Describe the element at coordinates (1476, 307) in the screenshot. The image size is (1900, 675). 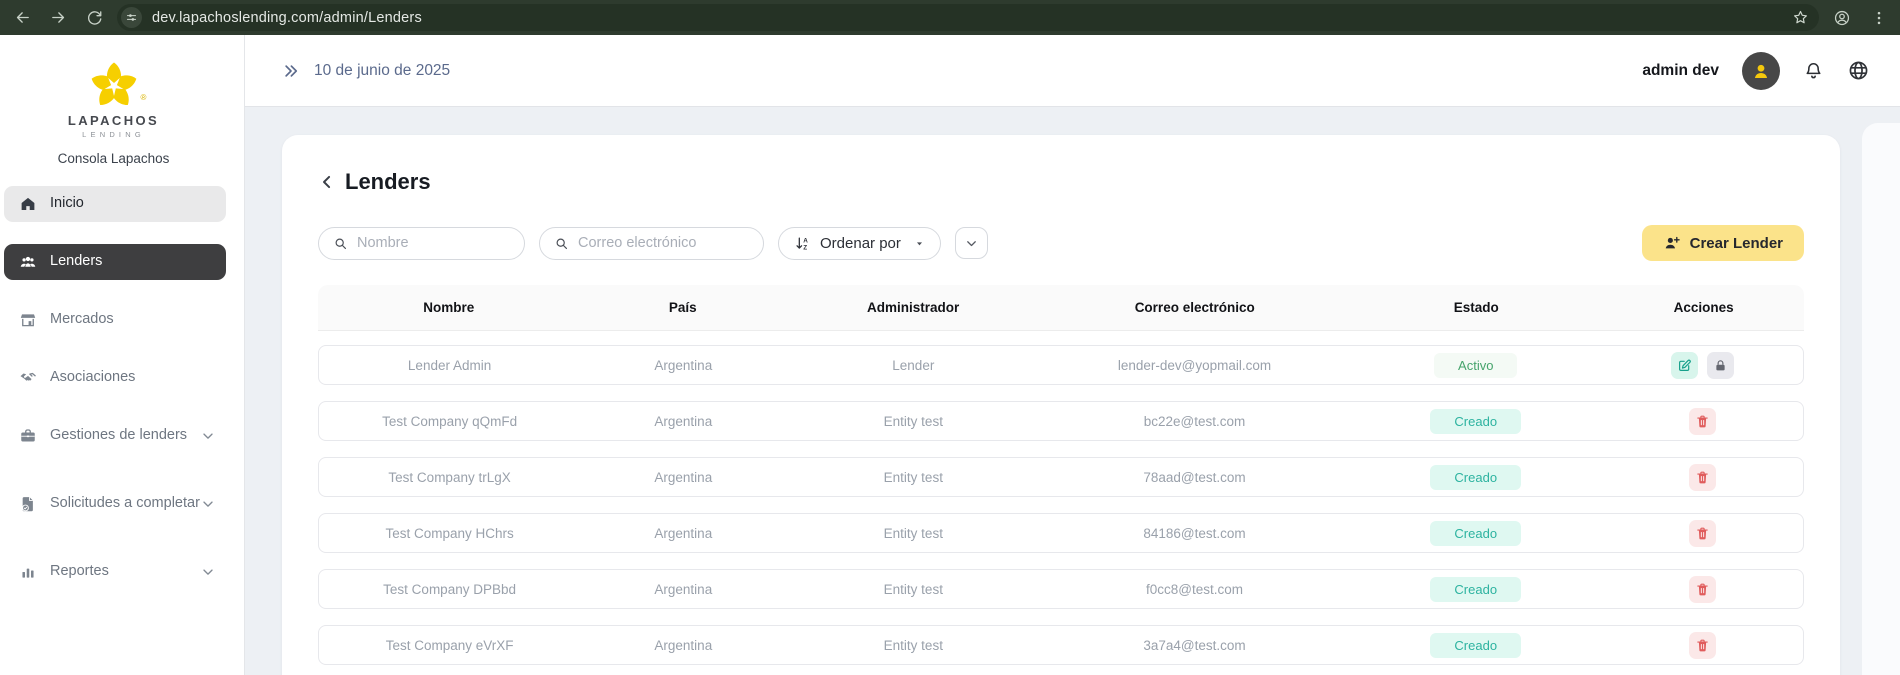
I see `column-header: Estado` at that location.